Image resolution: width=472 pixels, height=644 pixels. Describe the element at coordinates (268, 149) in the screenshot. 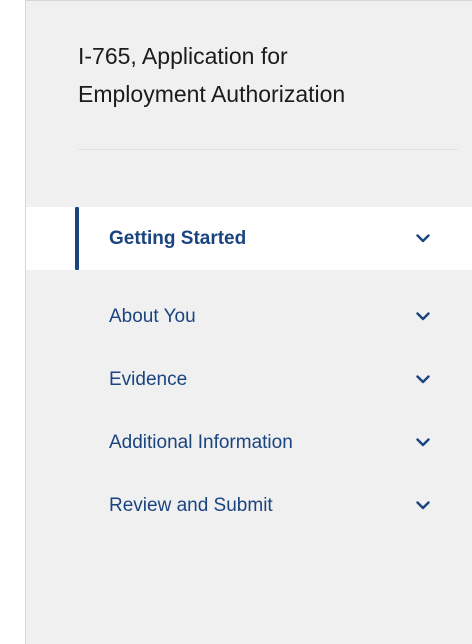

I see `title-divider` at that location.